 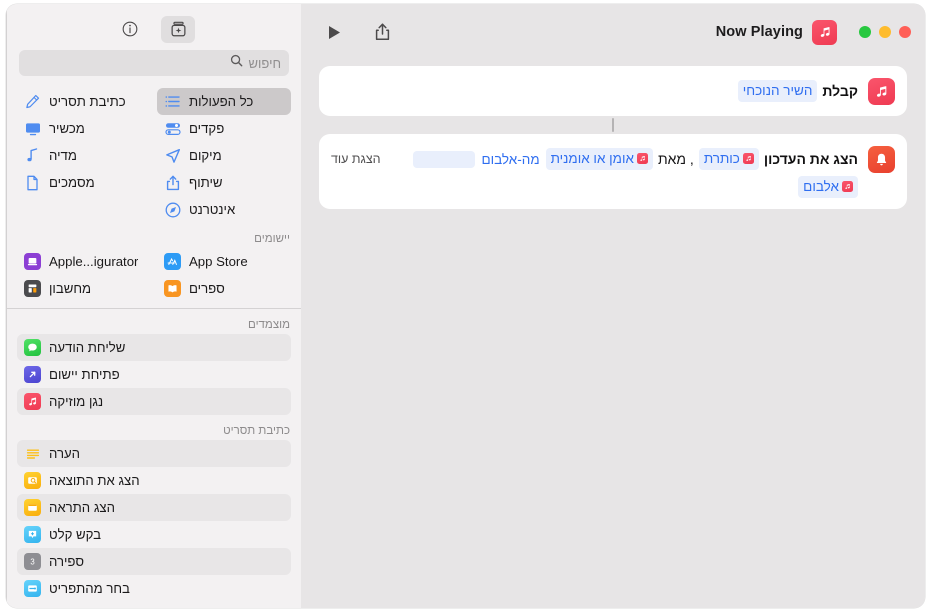 What do you see at coordinates (881, 159) in the screenshot?
I see `bell-icon` at bounding box center [881, 159].